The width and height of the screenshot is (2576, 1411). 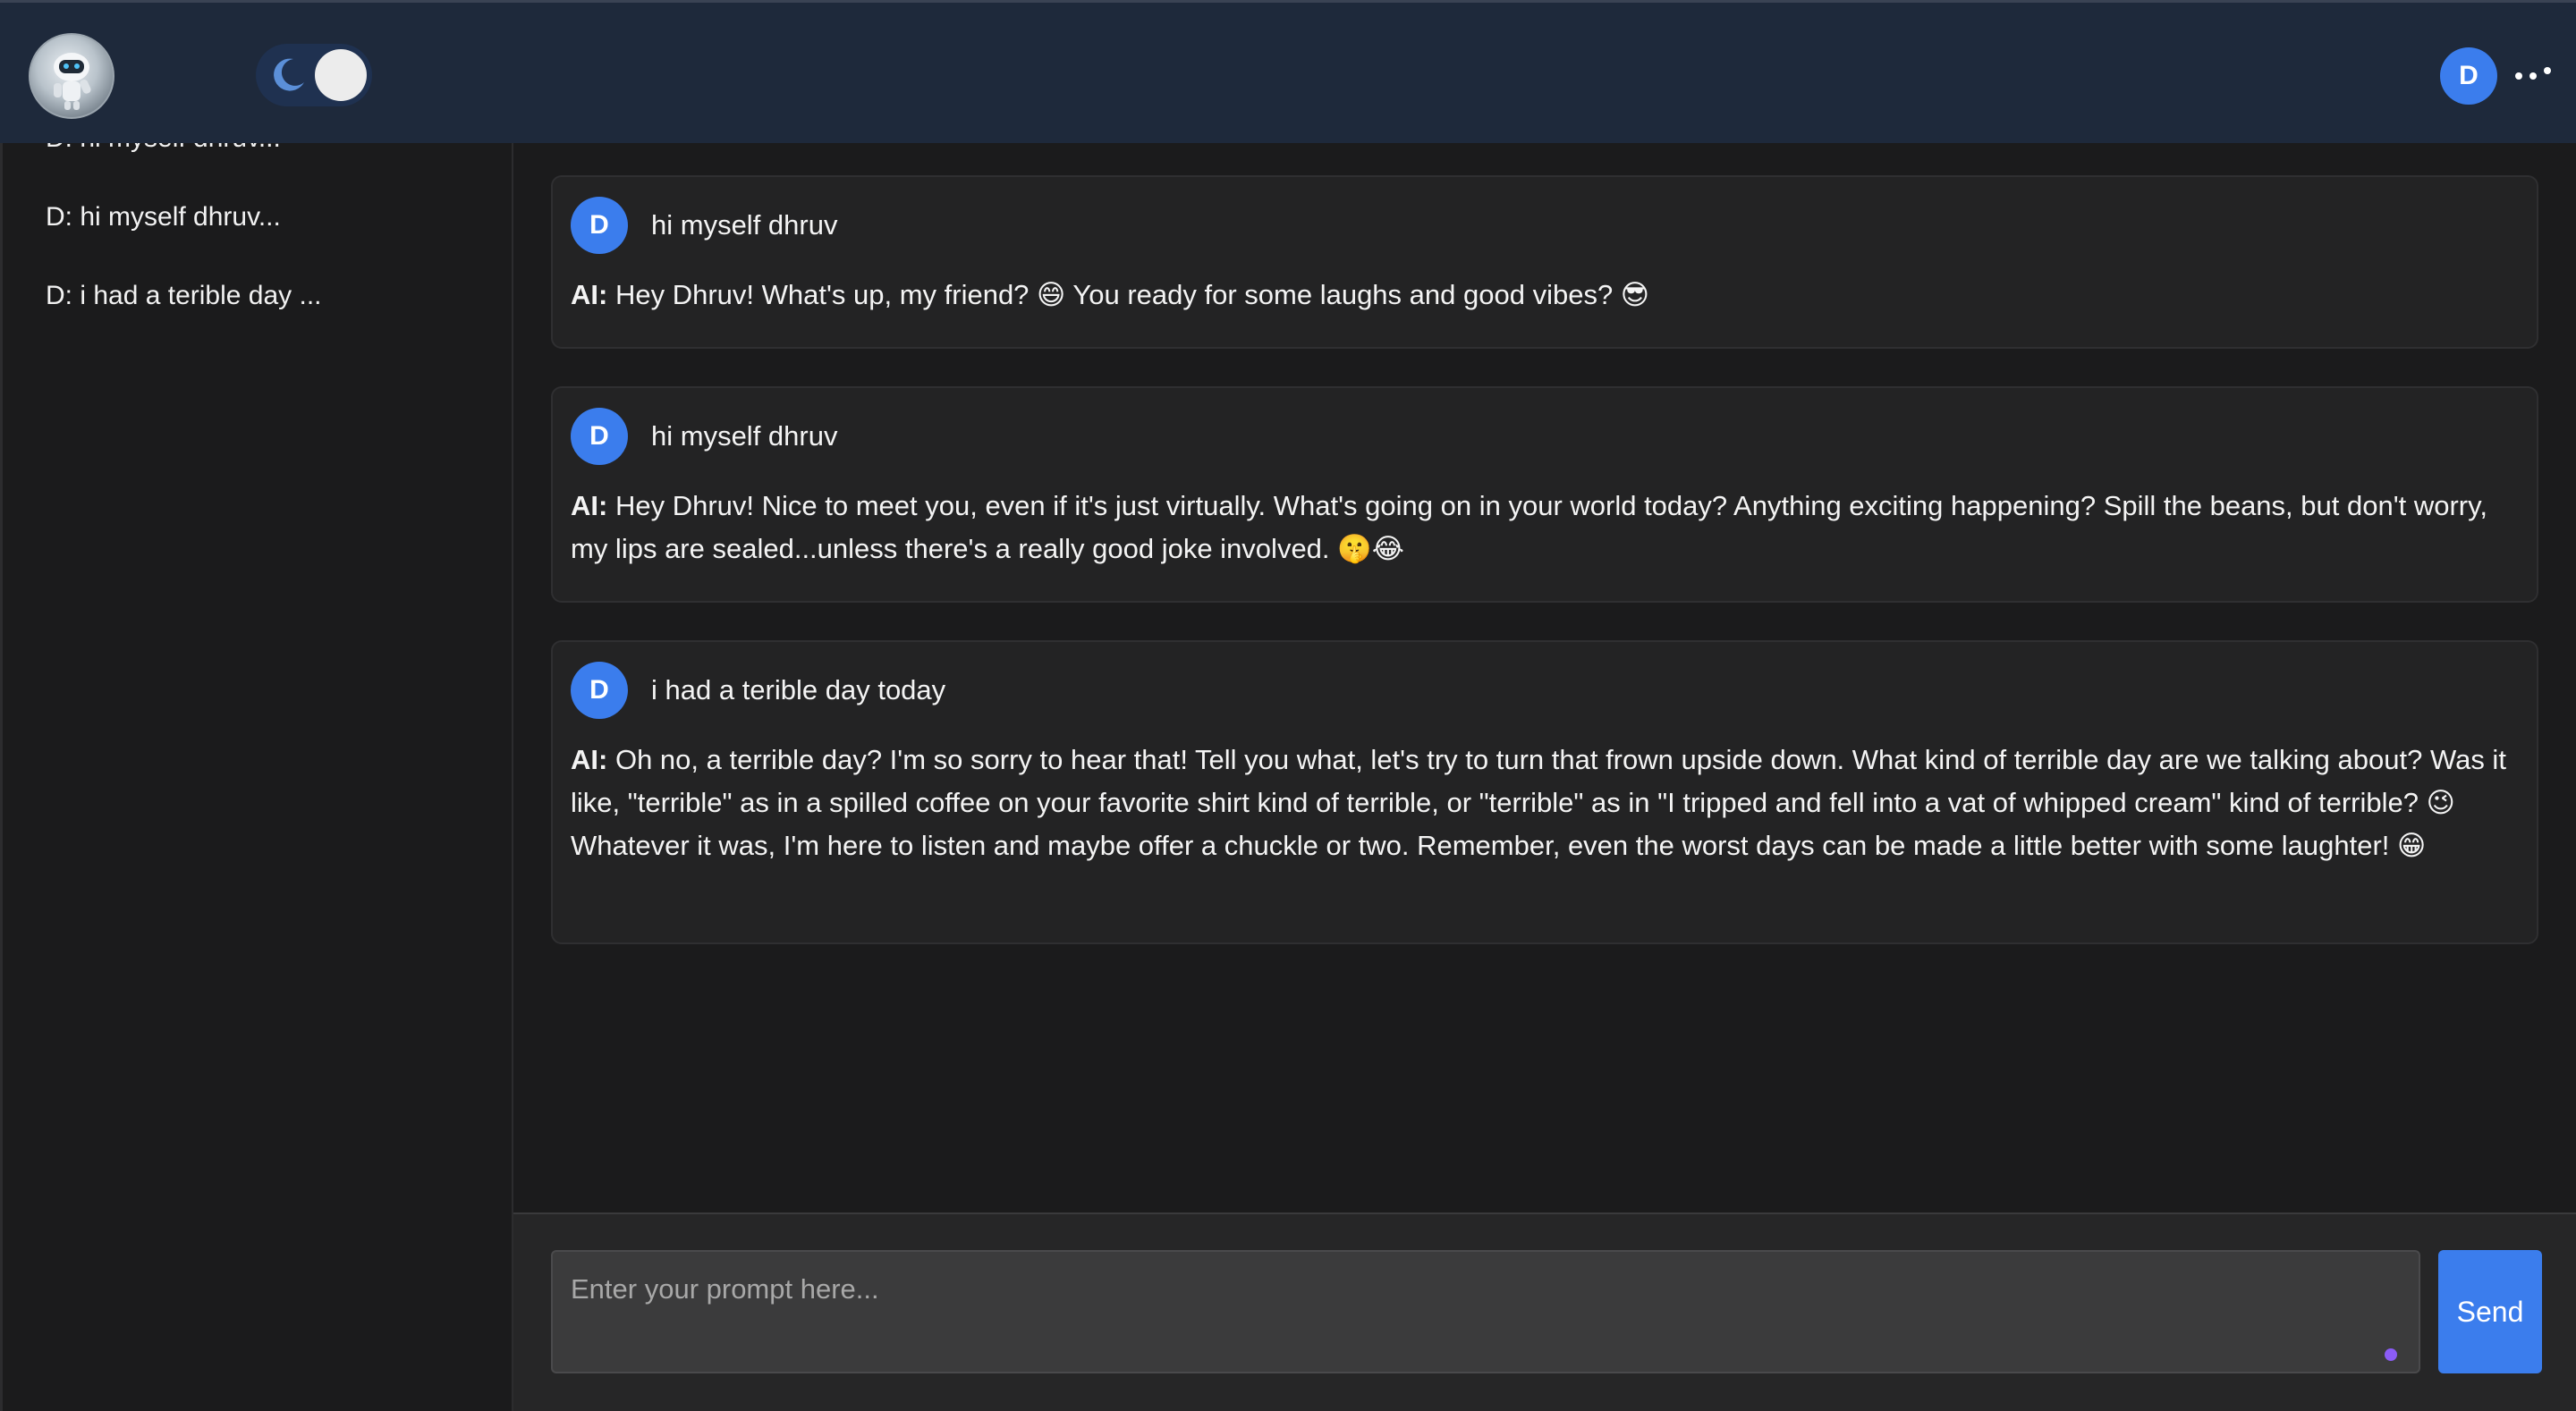 I want to click on more-options-icon, so click(x=2533, y=74).